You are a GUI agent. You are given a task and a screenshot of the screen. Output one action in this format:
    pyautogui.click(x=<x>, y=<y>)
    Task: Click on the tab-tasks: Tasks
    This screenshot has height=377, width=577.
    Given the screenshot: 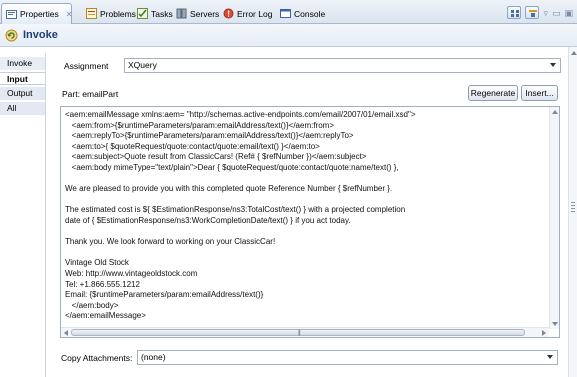 What is the action you would take?
    pyautogui.click(x=155, y=13)
    